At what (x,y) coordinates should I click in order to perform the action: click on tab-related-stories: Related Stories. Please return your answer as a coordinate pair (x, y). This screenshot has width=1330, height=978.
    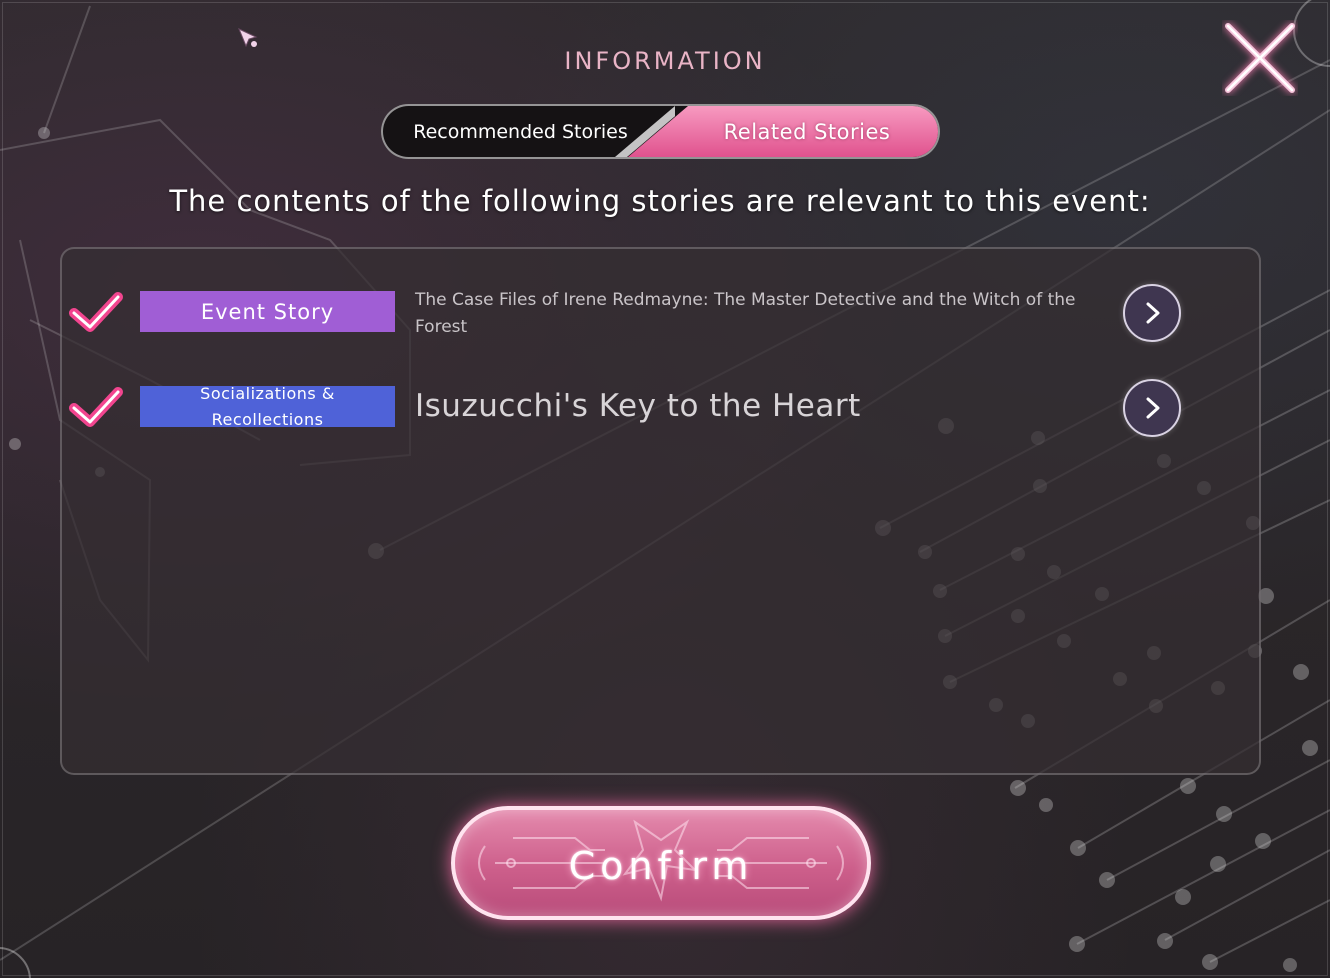
    Looking at the image, I should click on (805, 131).